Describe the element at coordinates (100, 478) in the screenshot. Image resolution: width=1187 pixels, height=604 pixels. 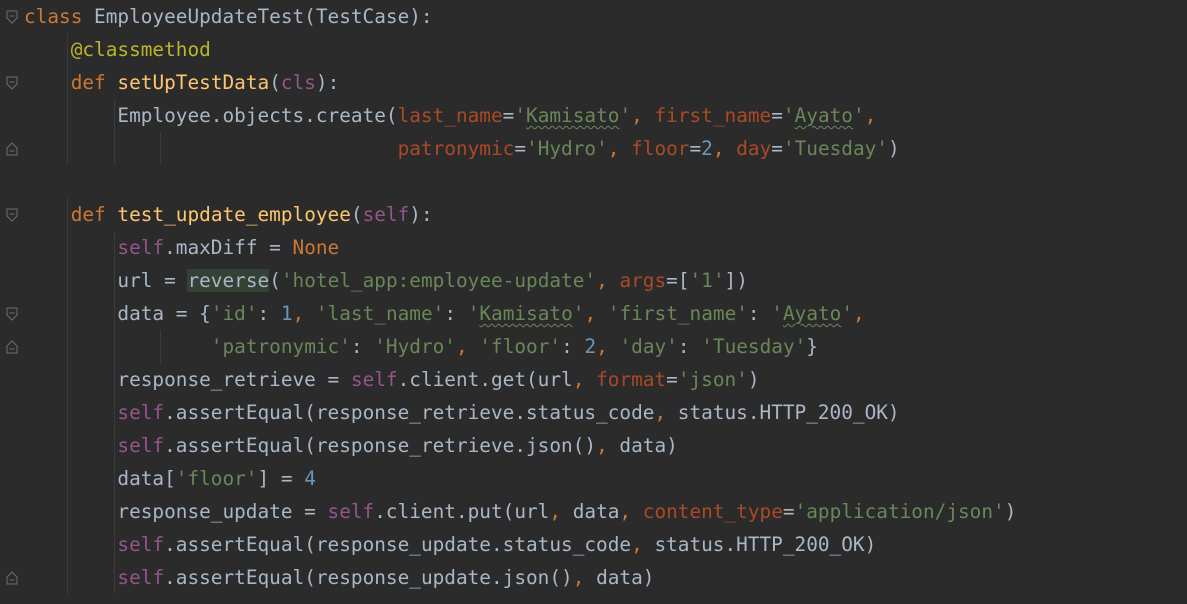
I see `code-token: data[` at that location.